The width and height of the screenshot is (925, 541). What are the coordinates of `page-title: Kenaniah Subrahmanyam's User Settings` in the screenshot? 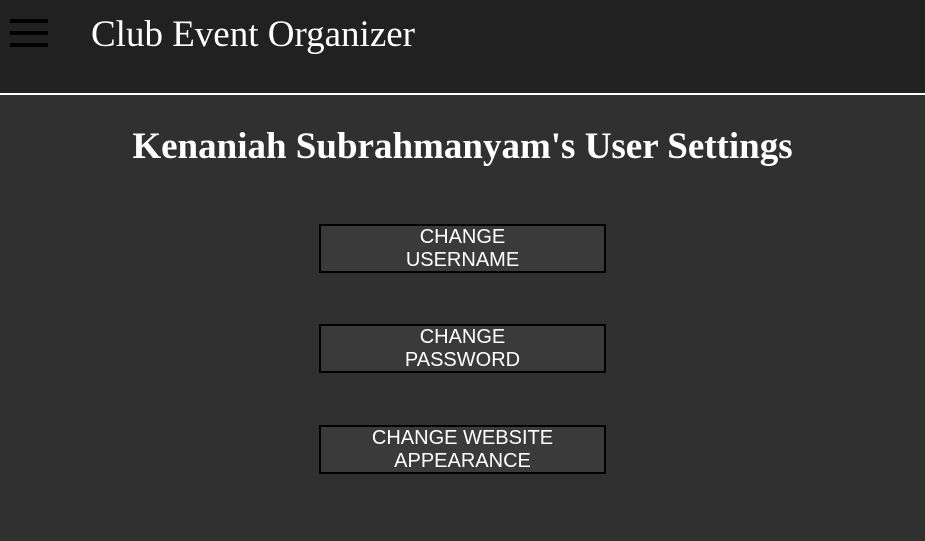 It's located at (462, 146).